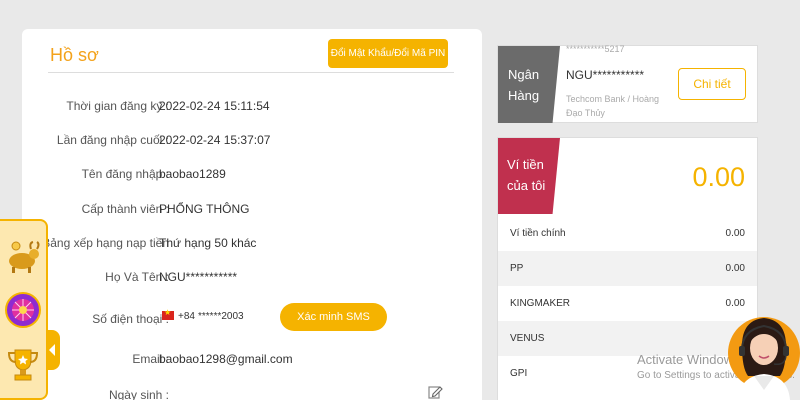  What do you see at coordinates (74, 55) in the screenshot?
I see `profile-title: Hồ sơ` at bounding box center [74, 55].